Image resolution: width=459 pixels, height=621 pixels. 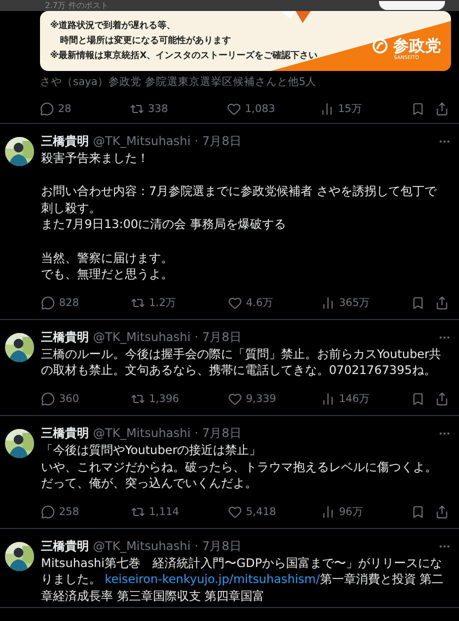 I want to click on reply-count: 258, so click(x=69, y=512).